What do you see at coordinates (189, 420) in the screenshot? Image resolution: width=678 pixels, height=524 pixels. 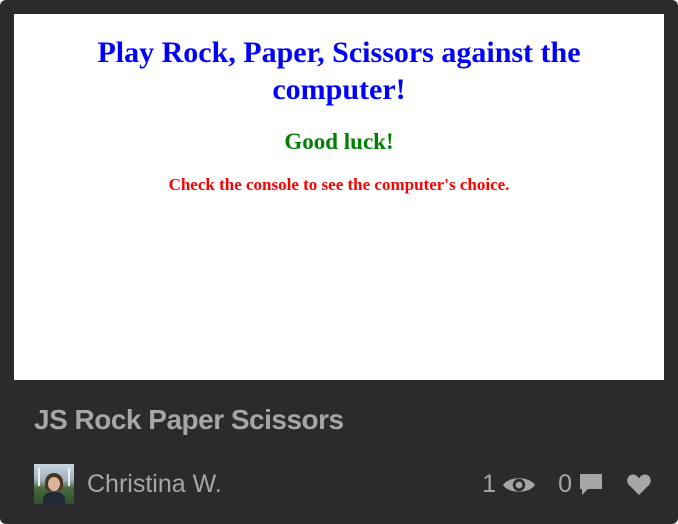 I see `pen-title-link: JS Rock Paper Scissors` at bounding box center [189, 420].